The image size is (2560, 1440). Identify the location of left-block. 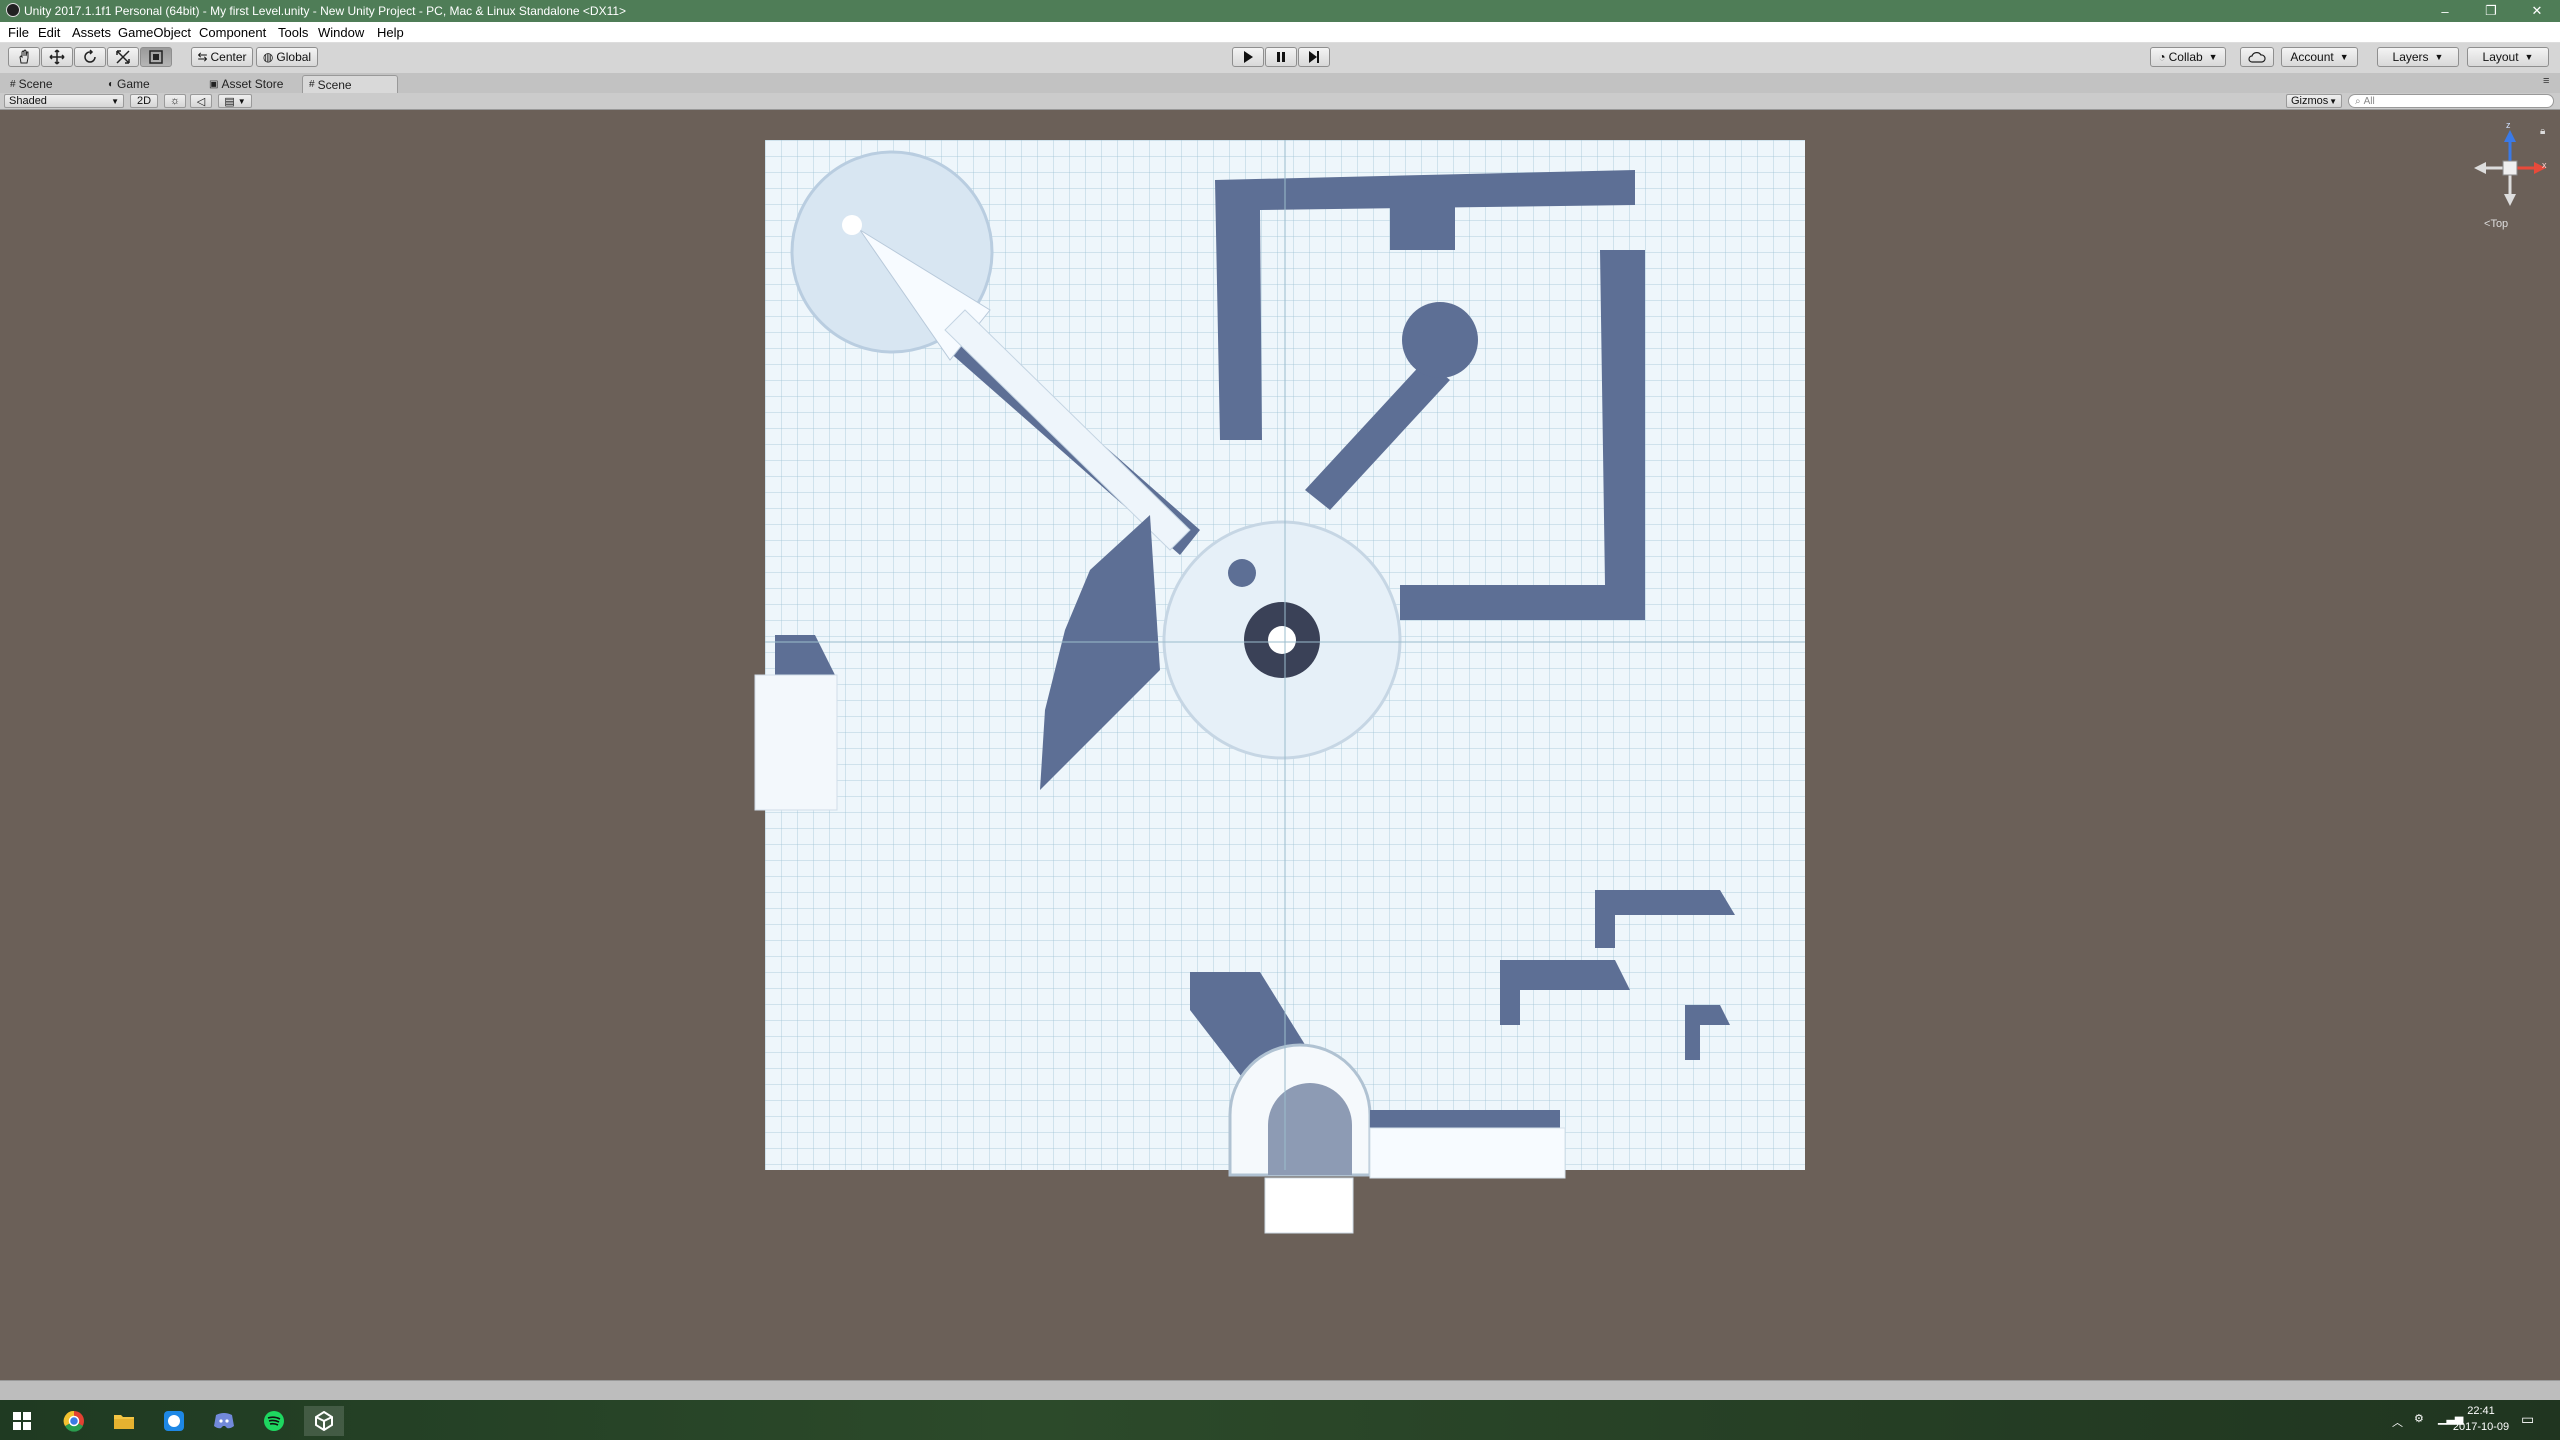
(796, 742).